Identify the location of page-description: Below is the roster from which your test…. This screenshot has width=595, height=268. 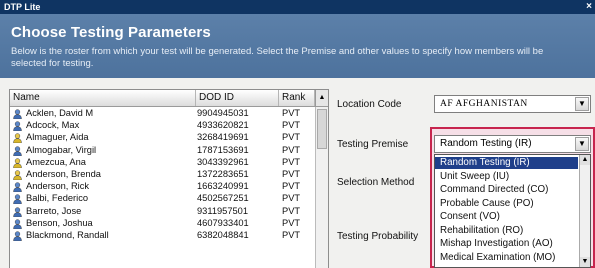
(277, 57).